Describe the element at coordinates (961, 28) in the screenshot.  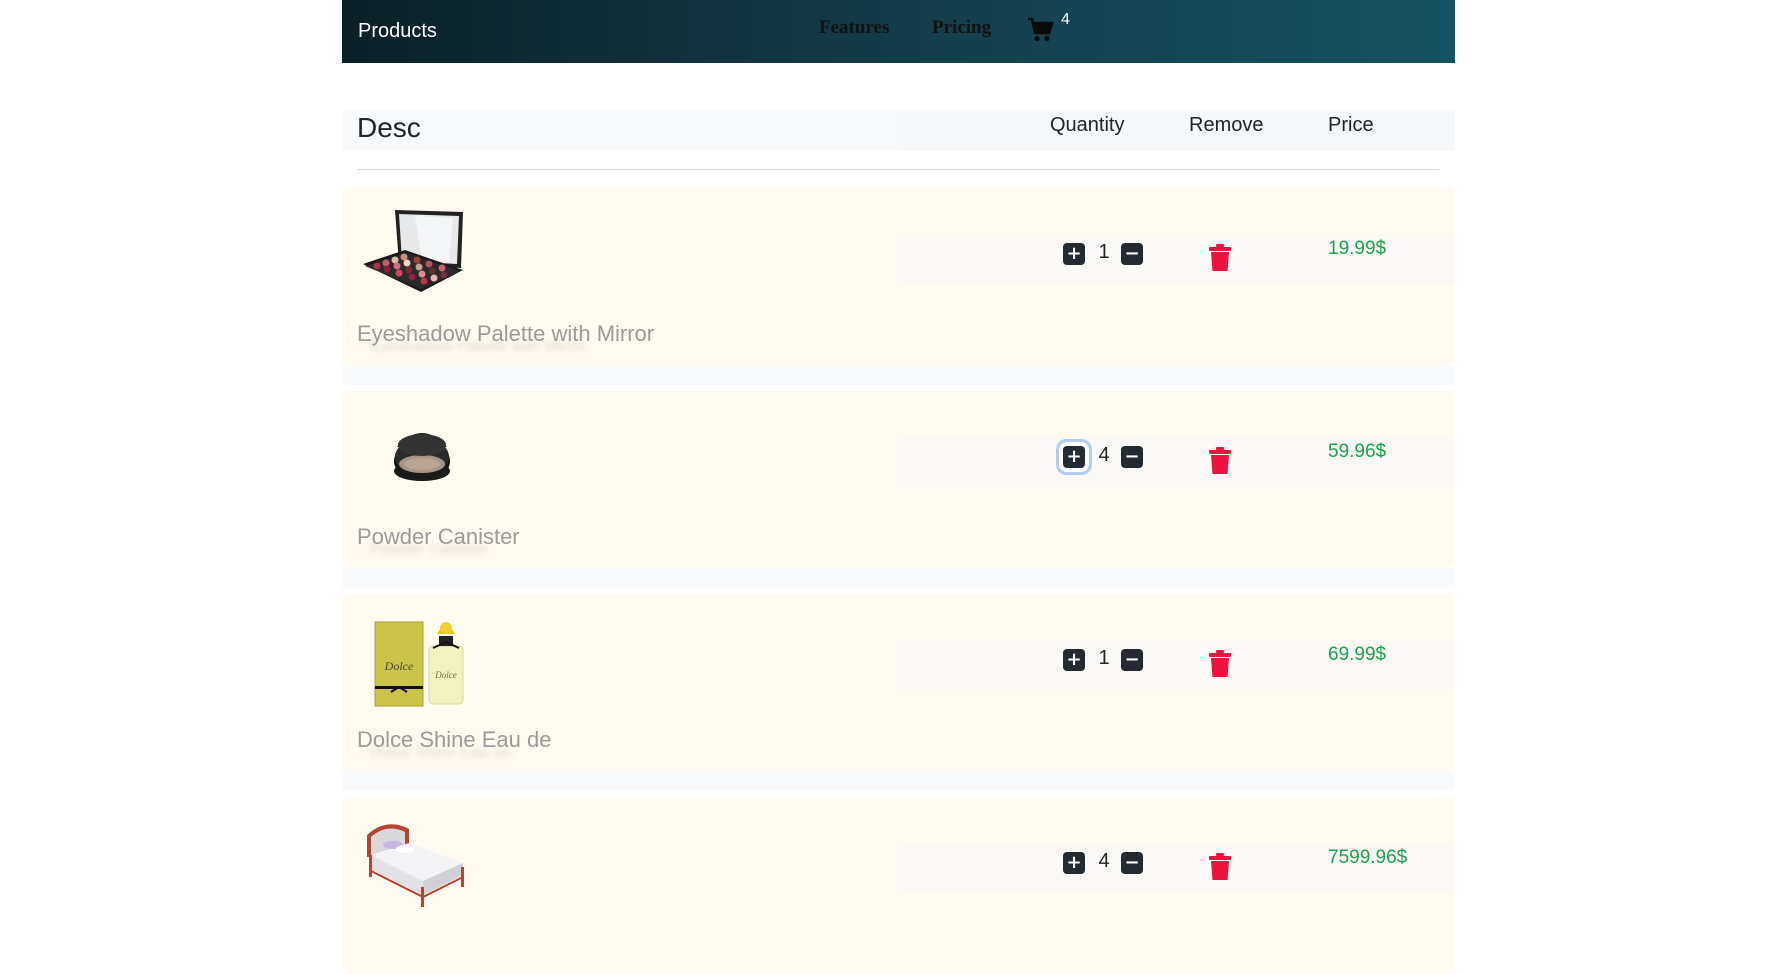
I see `nav-link-pricing: Pricing` at that location.